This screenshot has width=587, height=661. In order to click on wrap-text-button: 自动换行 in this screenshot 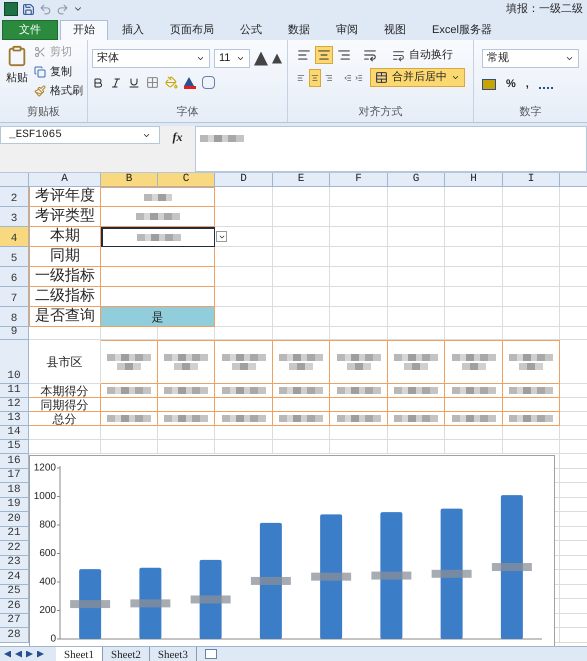, I will do `click(422, 55)`.